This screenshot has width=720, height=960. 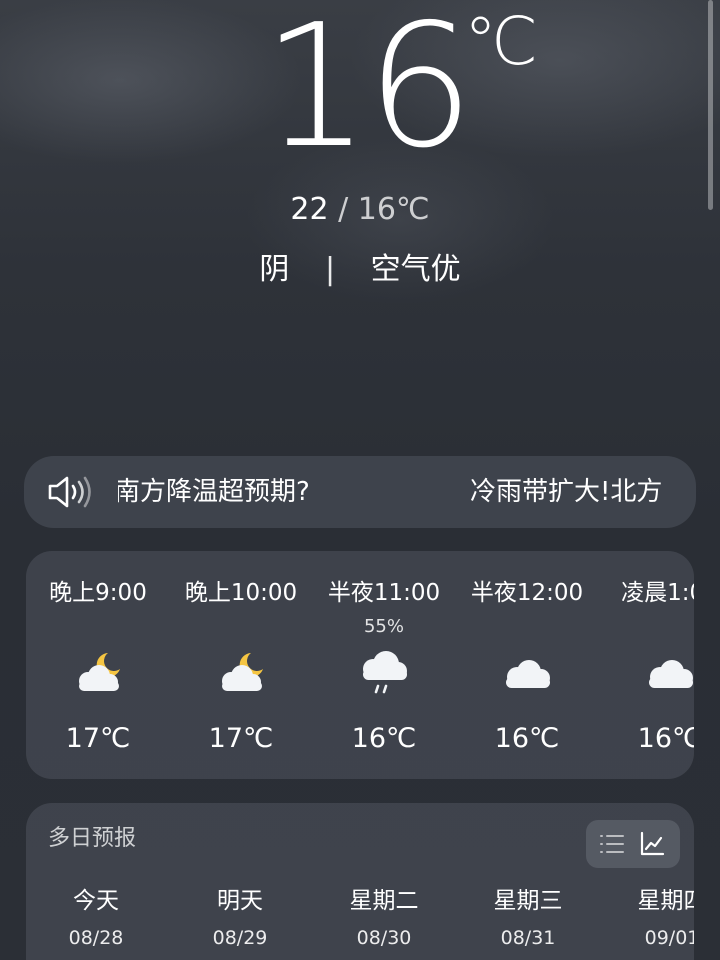 What do you see at coordinates (669, 938) in the screenshot?
I see `day-date: 09/01` at bounding box center [669, 938].